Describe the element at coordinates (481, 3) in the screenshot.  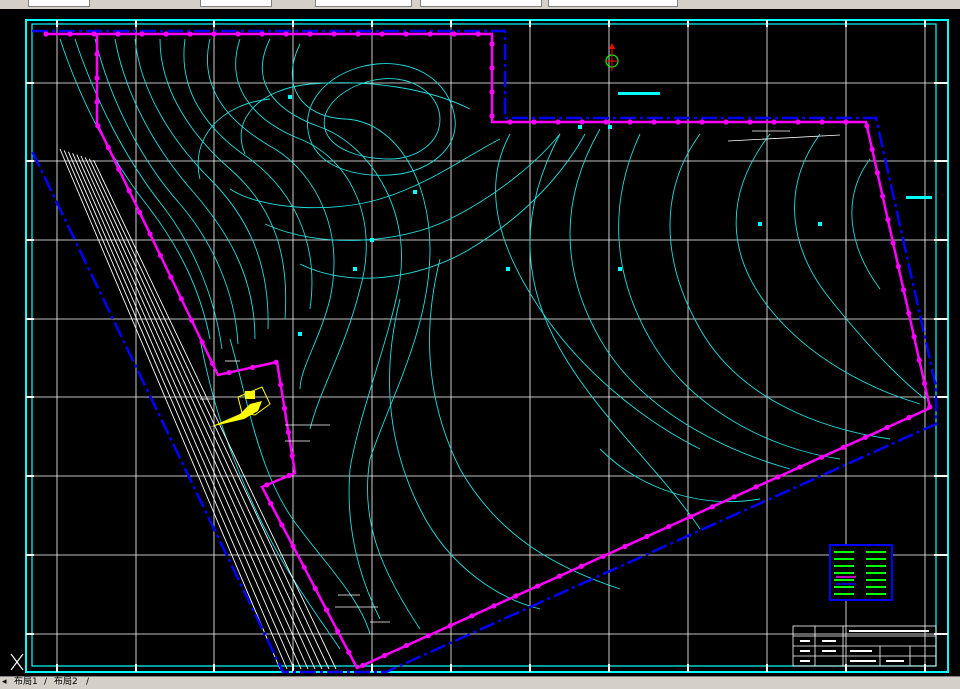
I see `lineweight-dropdown` at that location.